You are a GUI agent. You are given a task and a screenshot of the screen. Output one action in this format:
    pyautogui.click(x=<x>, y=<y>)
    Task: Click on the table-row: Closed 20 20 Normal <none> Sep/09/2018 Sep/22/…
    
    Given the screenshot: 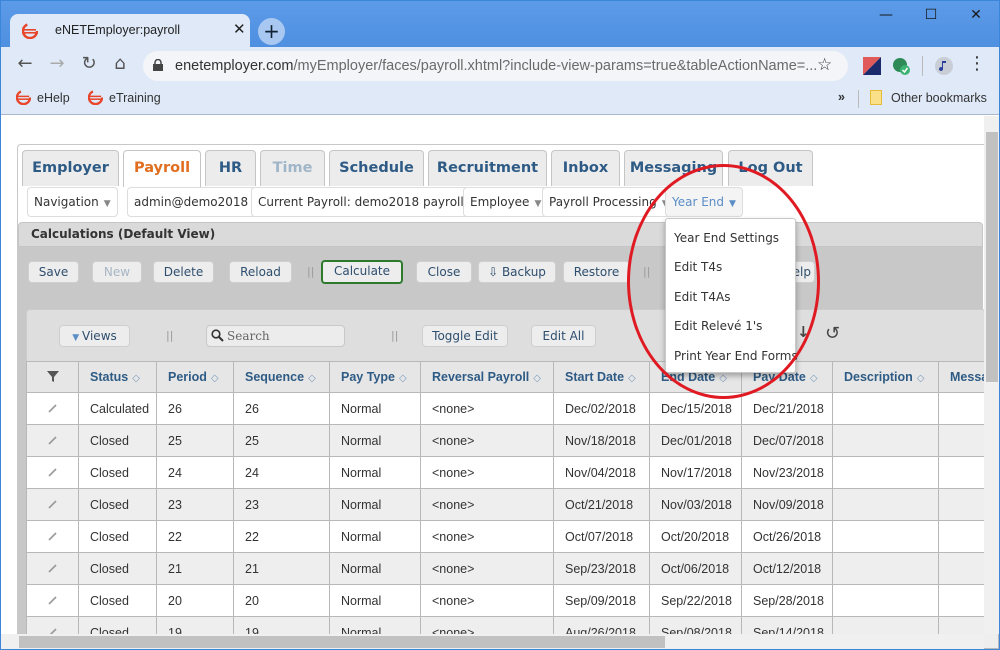 What is the action you would take?
    pyautogui.click(x=512, y=600)
    